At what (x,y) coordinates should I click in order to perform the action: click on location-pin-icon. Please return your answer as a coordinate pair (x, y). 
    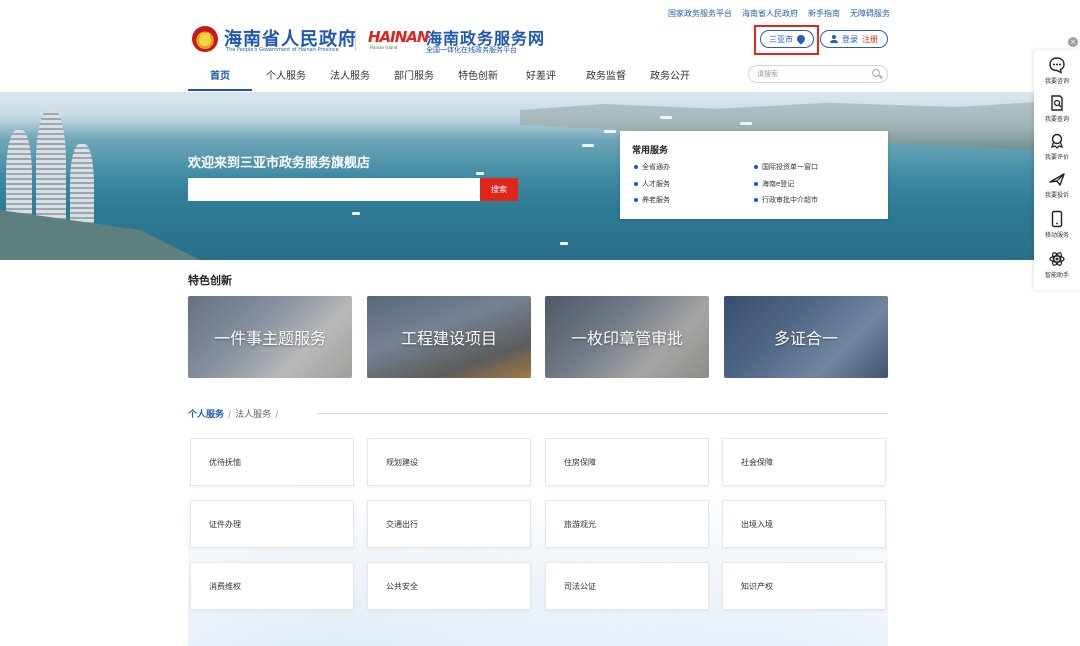
    Looking at the image, I should click on (801, 39).